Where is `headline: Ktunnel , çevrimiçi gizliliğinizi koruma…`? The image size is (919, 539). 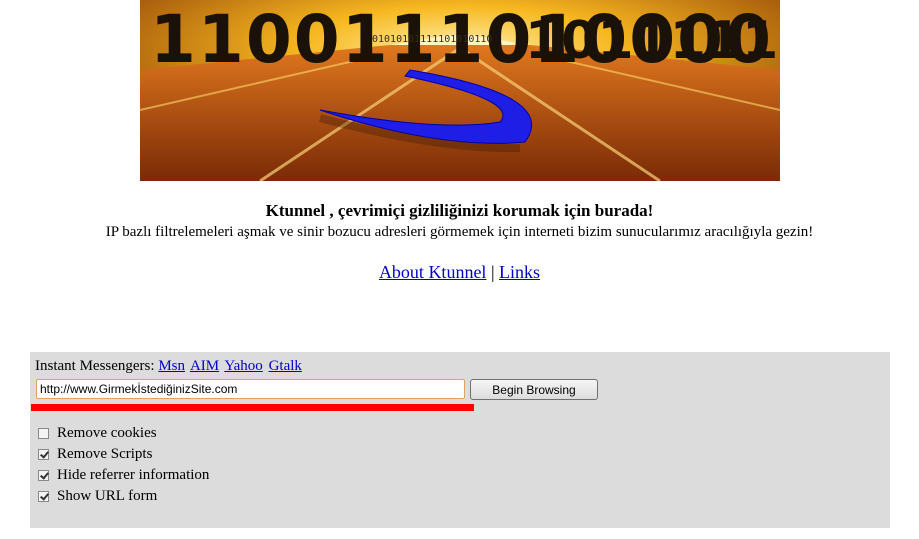
headline: Ktunnel , çevrimiçi gizliliğinizi koruma… is located at coordinates (459, 210).